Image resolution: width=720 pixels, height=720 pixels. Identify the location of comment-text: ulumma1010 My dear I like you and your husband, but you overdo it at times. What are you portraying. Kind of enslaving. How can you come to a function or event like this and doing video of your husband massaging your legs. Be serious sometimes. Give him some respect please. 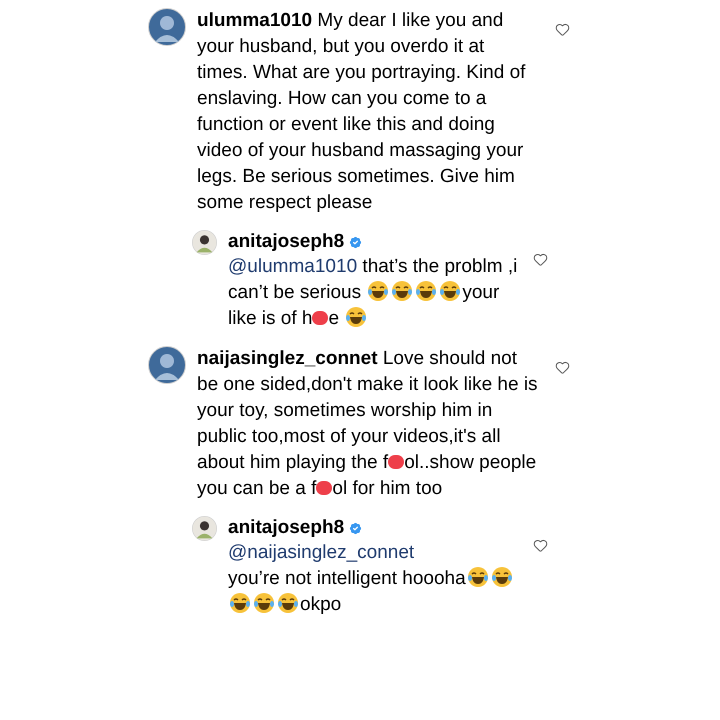
(361, 112).